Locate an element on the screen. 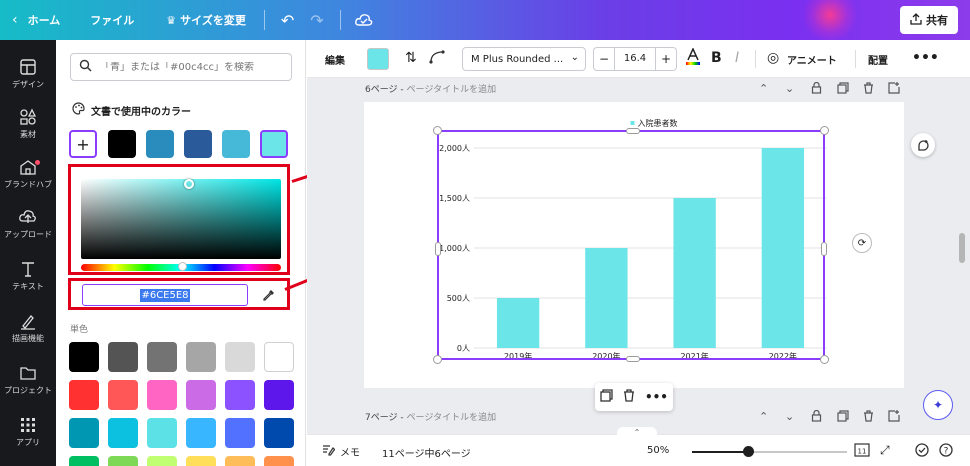 Image resolution: width=970 pixels, height=466 pixels. font-size-value: 16.4 is located at coordinates (635, 59).